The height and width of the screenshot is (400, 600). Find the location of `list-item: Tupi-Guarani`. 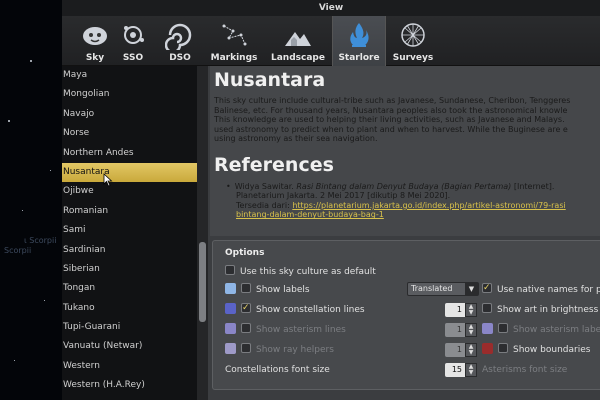

list-item: Tupi-Guarani is located at coordinates (129, 327).